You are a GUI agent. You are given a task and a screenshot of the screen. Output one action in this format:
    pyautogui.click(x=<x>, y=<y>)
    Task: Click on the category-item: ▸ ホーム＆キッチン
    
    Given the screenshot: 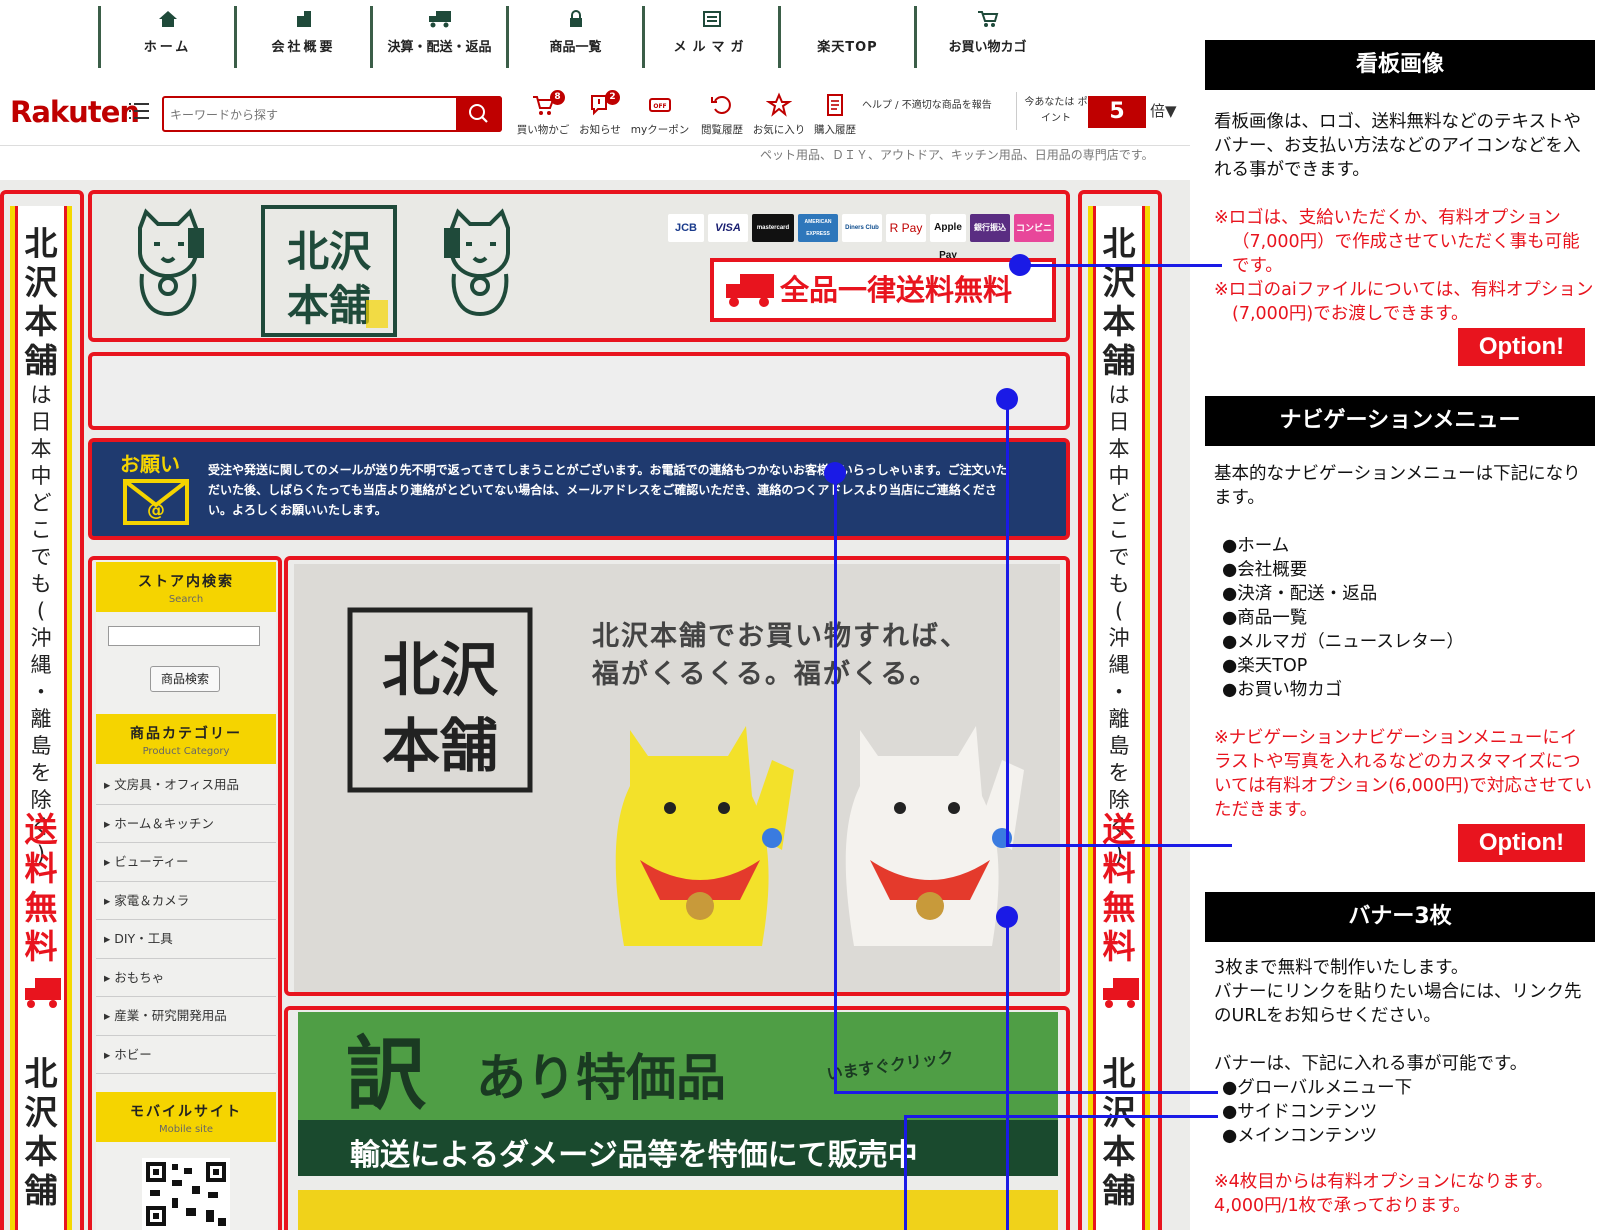 What is the action you would take?
    pyautogui.click(x=186, y=824)
    